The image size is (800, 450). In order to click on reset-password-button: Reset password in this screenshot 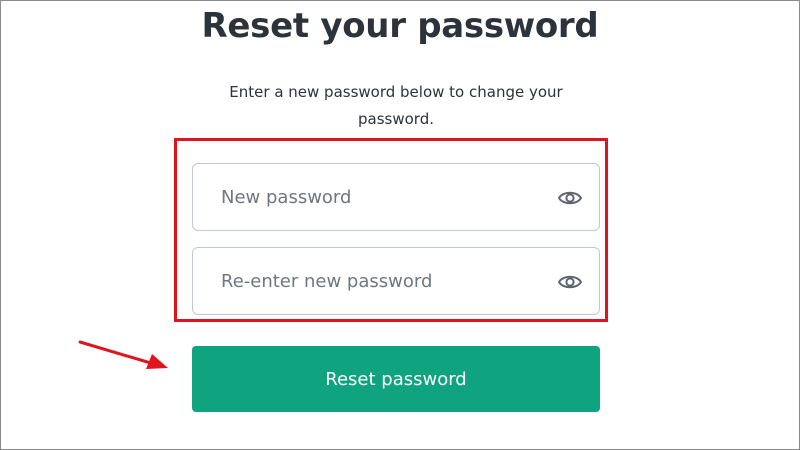, I will do `click(396, 379)`.